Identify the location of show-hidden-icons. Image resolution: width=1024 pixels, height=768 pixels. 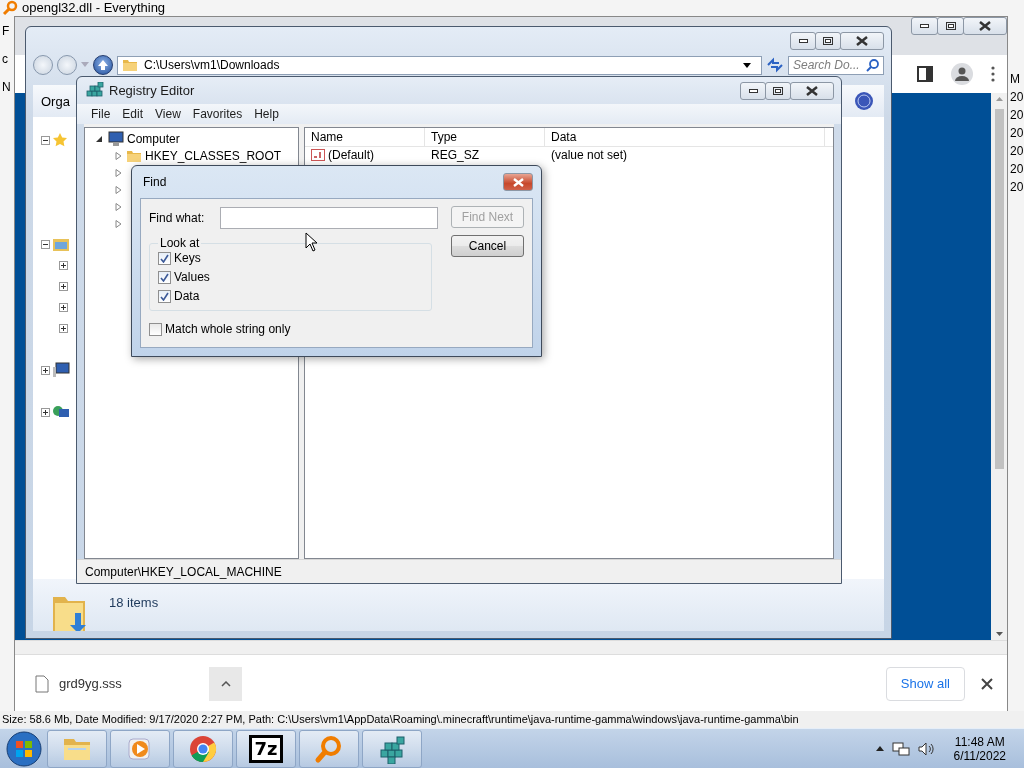
(879, 748).